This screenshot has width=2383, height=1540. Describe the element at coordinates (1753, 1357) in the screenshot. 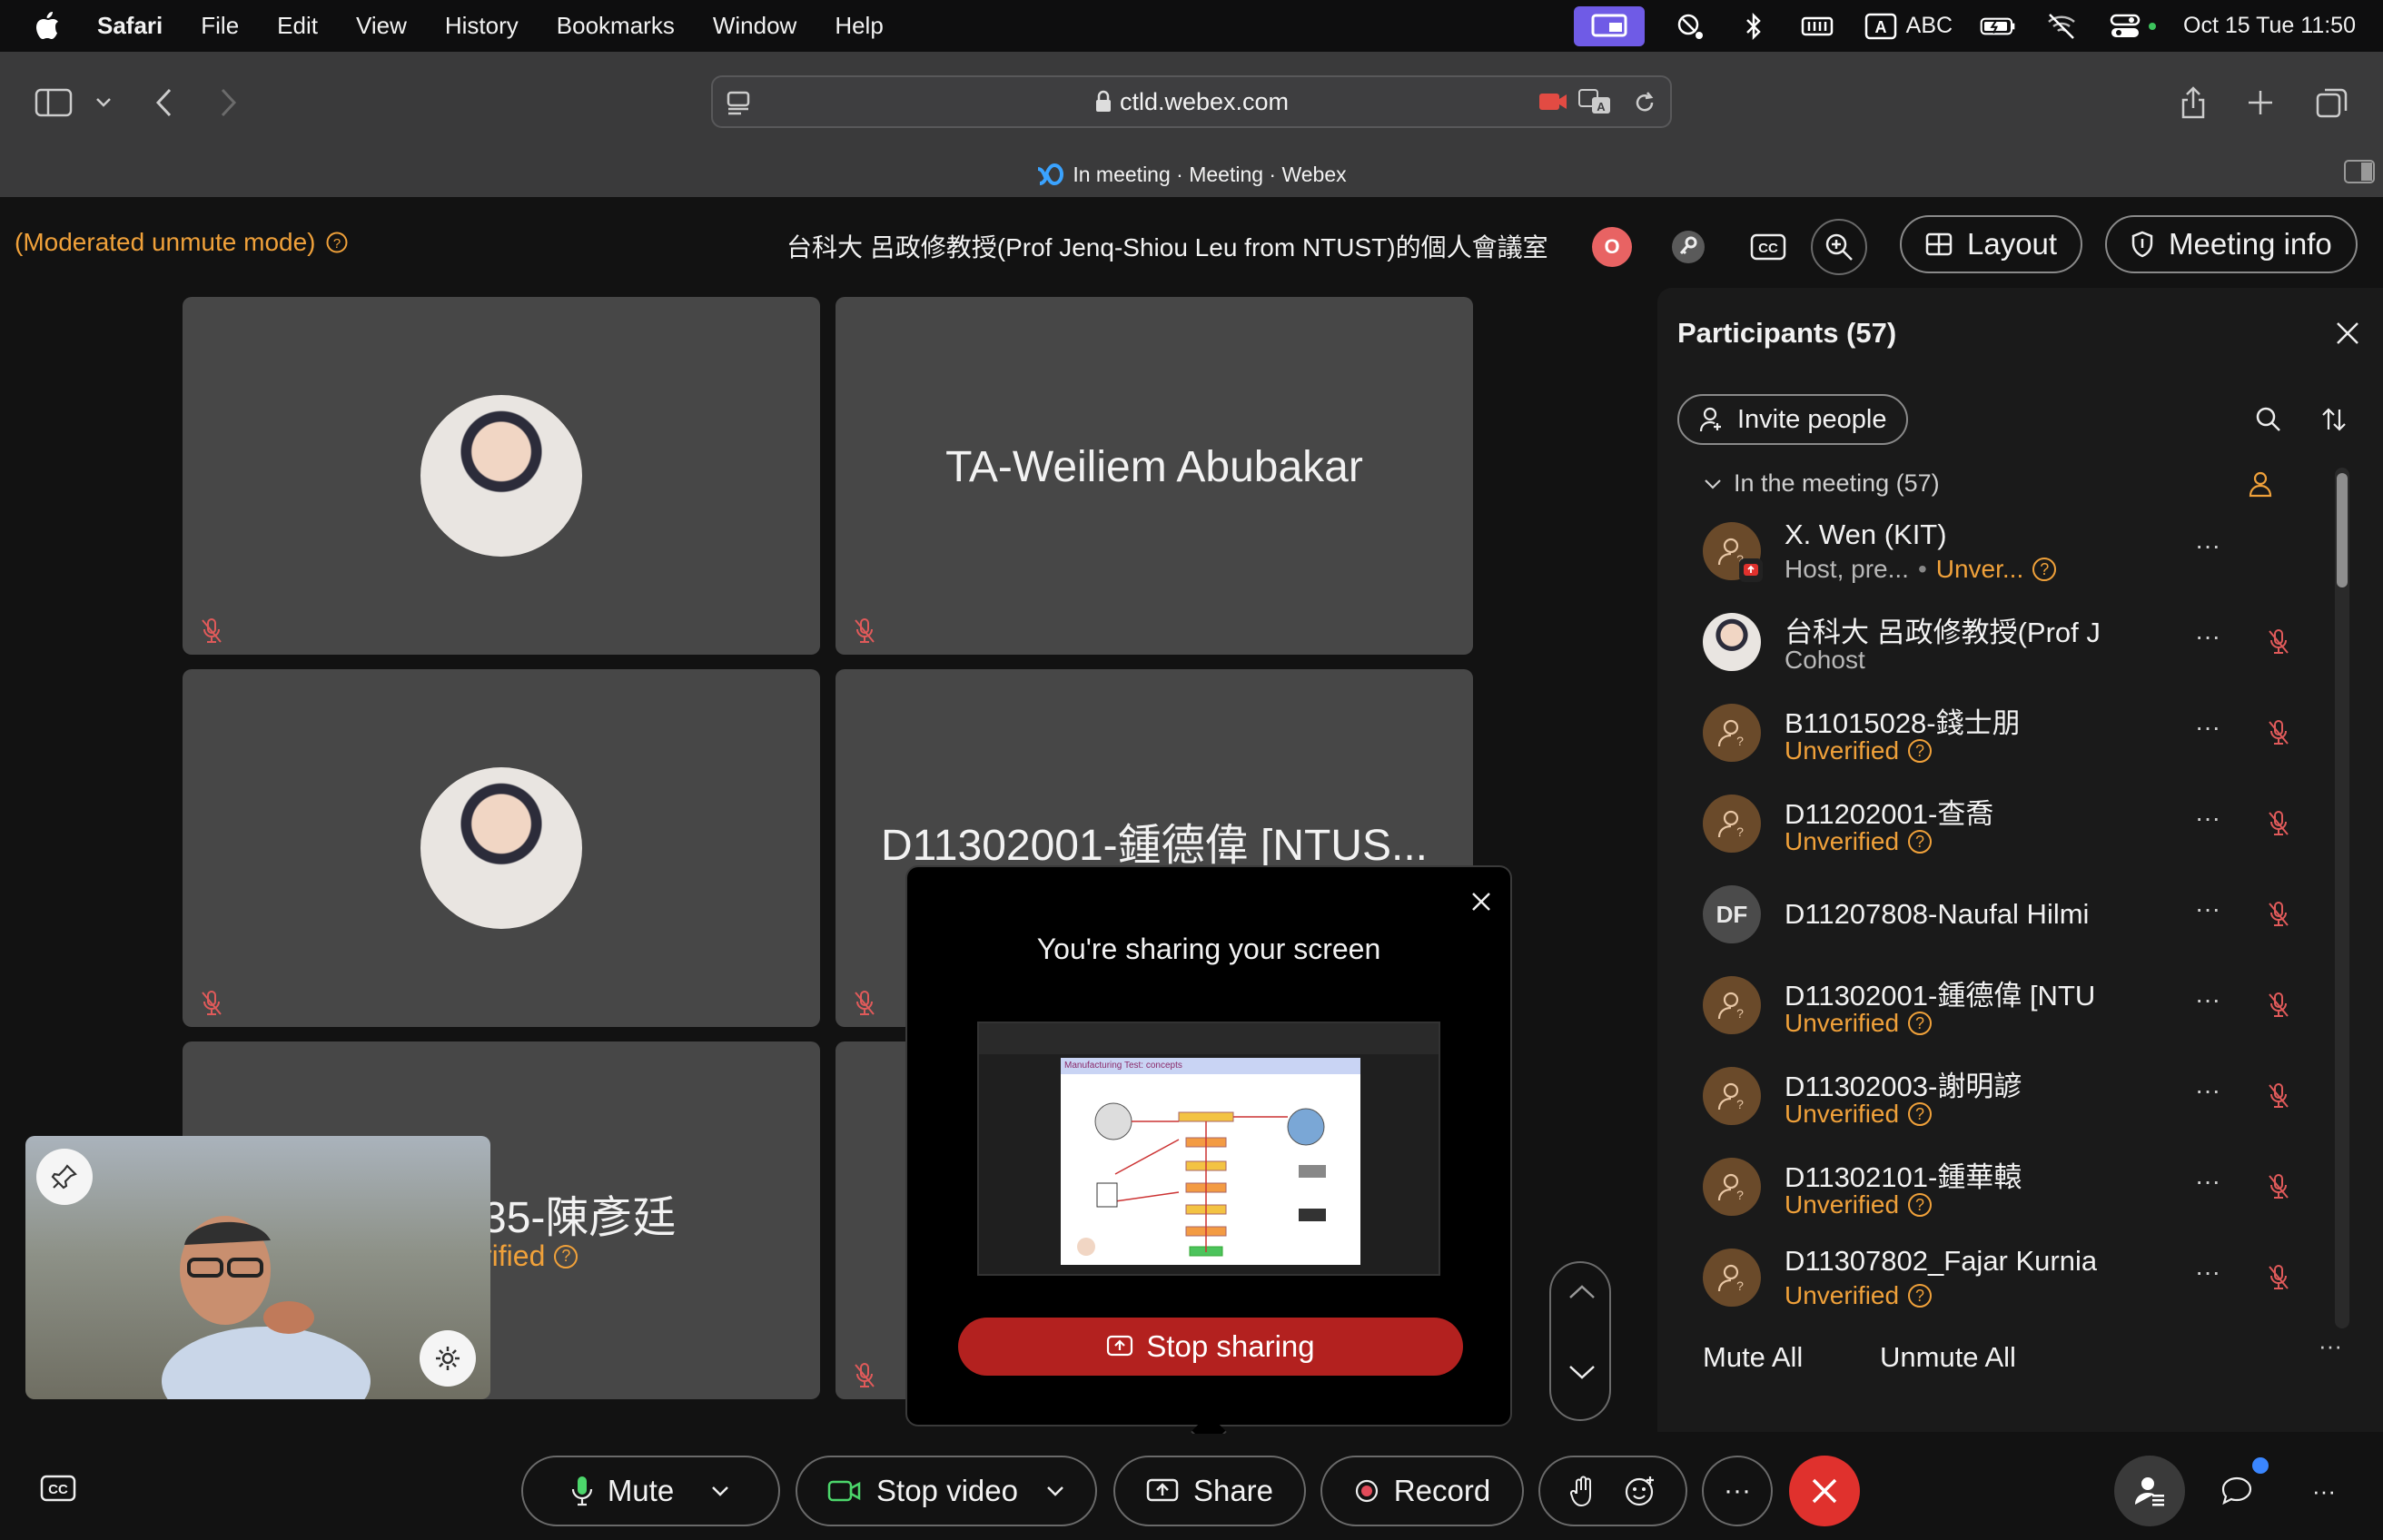

I see `mute-all-button: Mute All` at that location.